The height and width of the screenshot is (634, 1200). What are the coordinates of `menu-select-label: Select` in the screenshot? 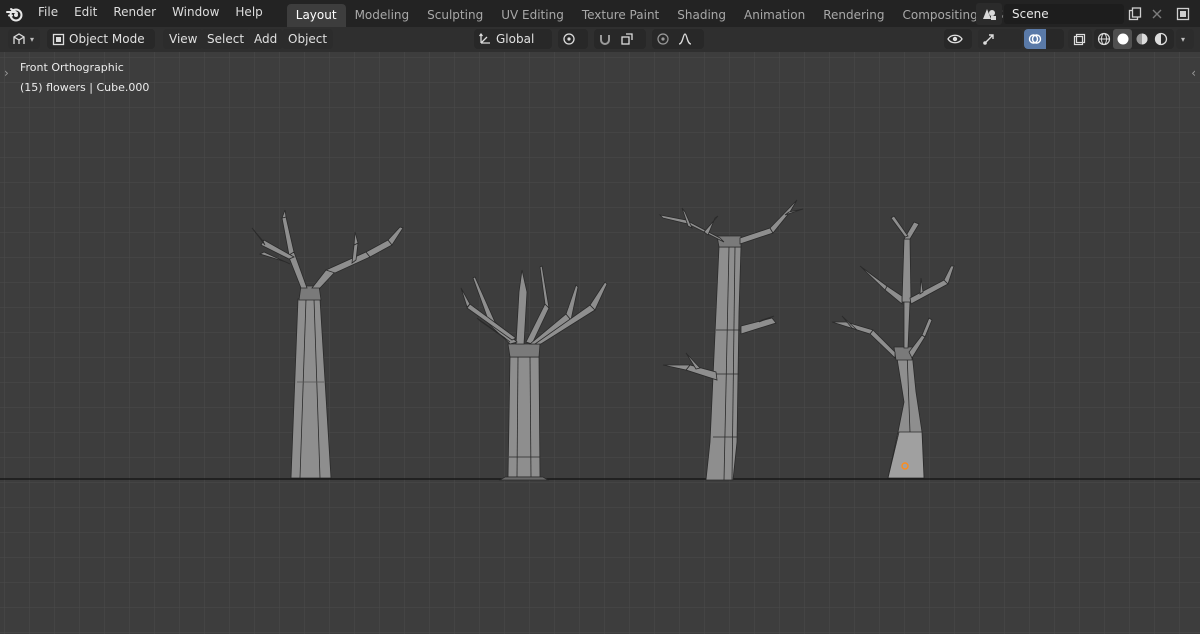 It's located at (226, 39).